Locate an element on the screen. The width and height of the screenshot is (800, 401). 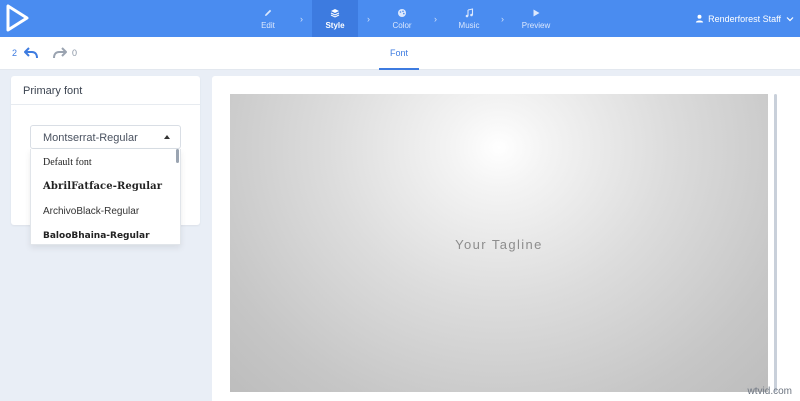
step-label: Color is located at coordinates (402, 25).